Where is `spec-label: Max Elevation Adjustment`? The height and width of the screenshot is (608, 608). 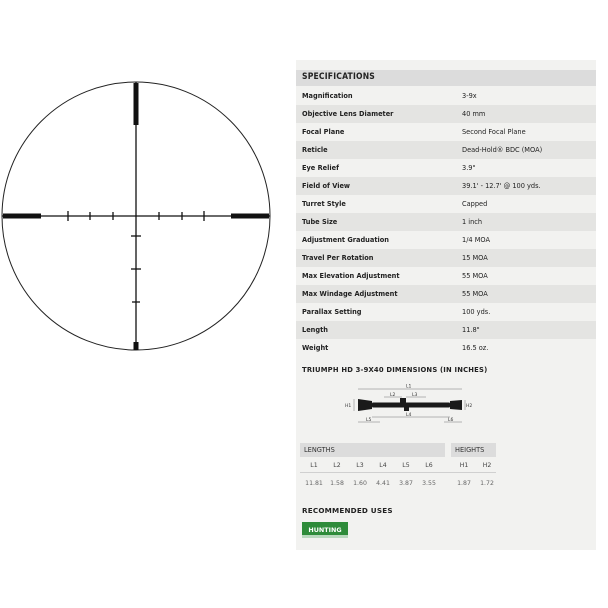 spec-label: Max Elevation Adjustment is located at coordinates (351, 276).